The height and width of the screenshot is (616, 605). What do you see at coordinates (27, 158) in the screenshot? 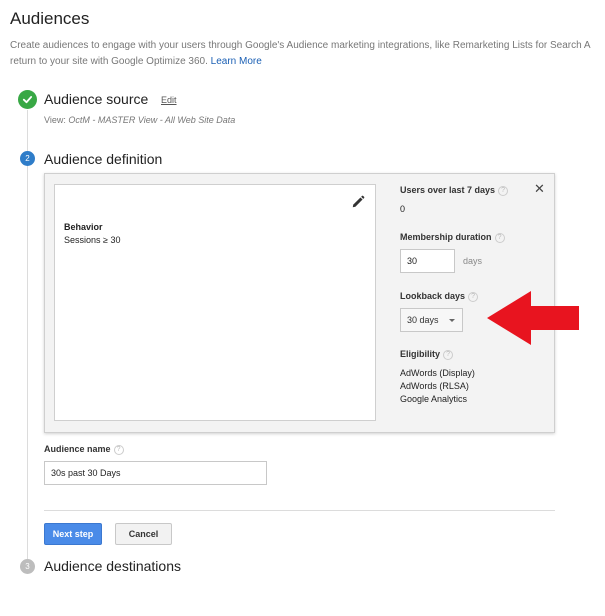
I see `step-number-2: 2` at bounding box center [27, 158].